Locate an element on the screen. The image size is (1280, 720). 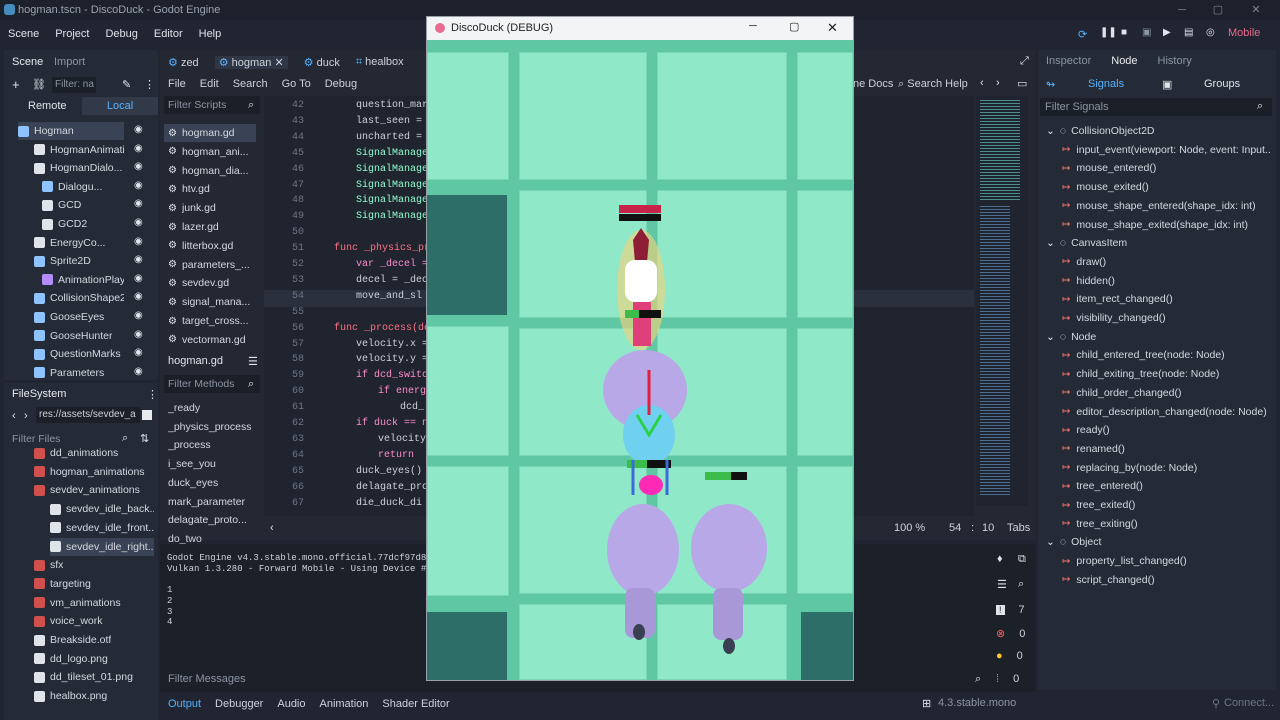
indent-mode: Tabs is located at coordinates (1018, 528).